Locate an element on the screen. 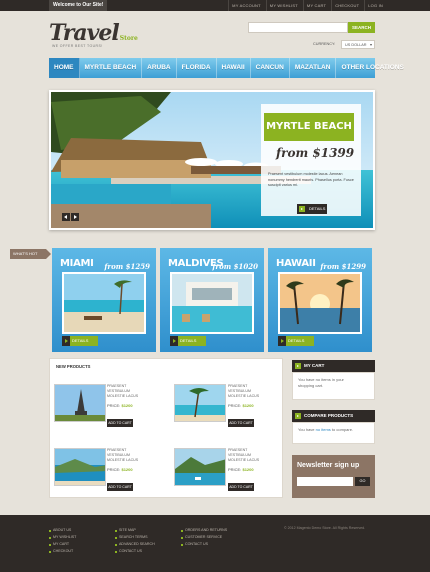 The image size is (430, 572). destination-name: HAWAII is located at coordinates (296, 263).